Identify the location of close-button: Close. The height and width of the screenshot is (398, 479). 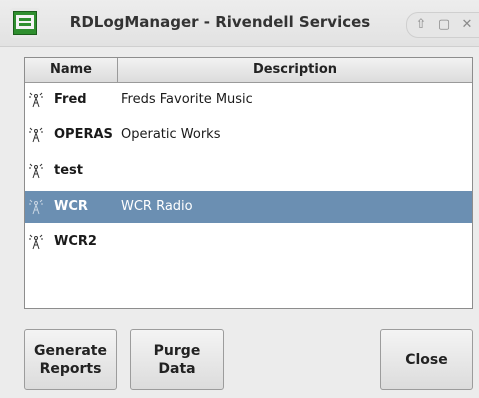
(426, 359).